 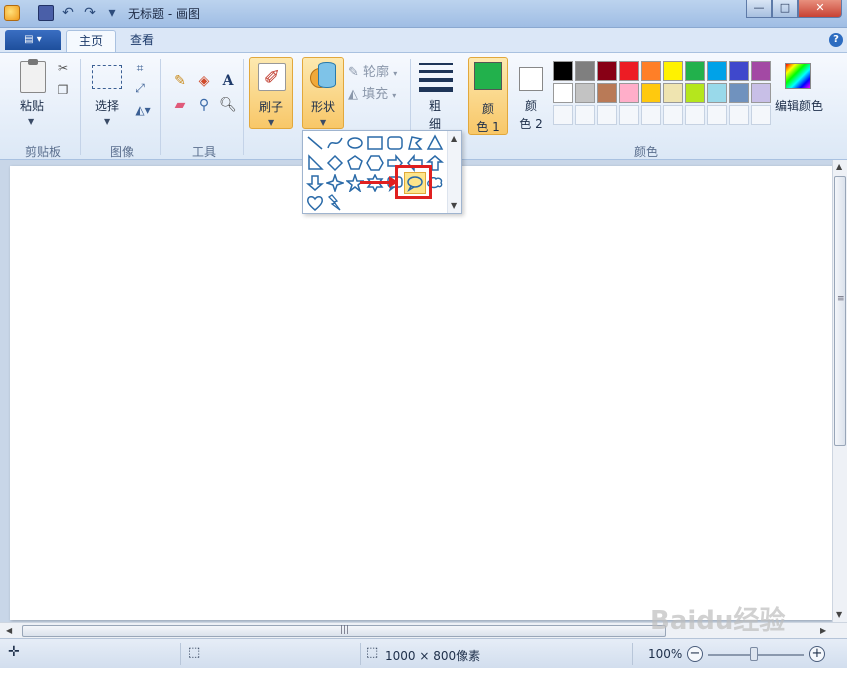 I want to click on pencil-icon: ✎, so click(x=180, y=81).